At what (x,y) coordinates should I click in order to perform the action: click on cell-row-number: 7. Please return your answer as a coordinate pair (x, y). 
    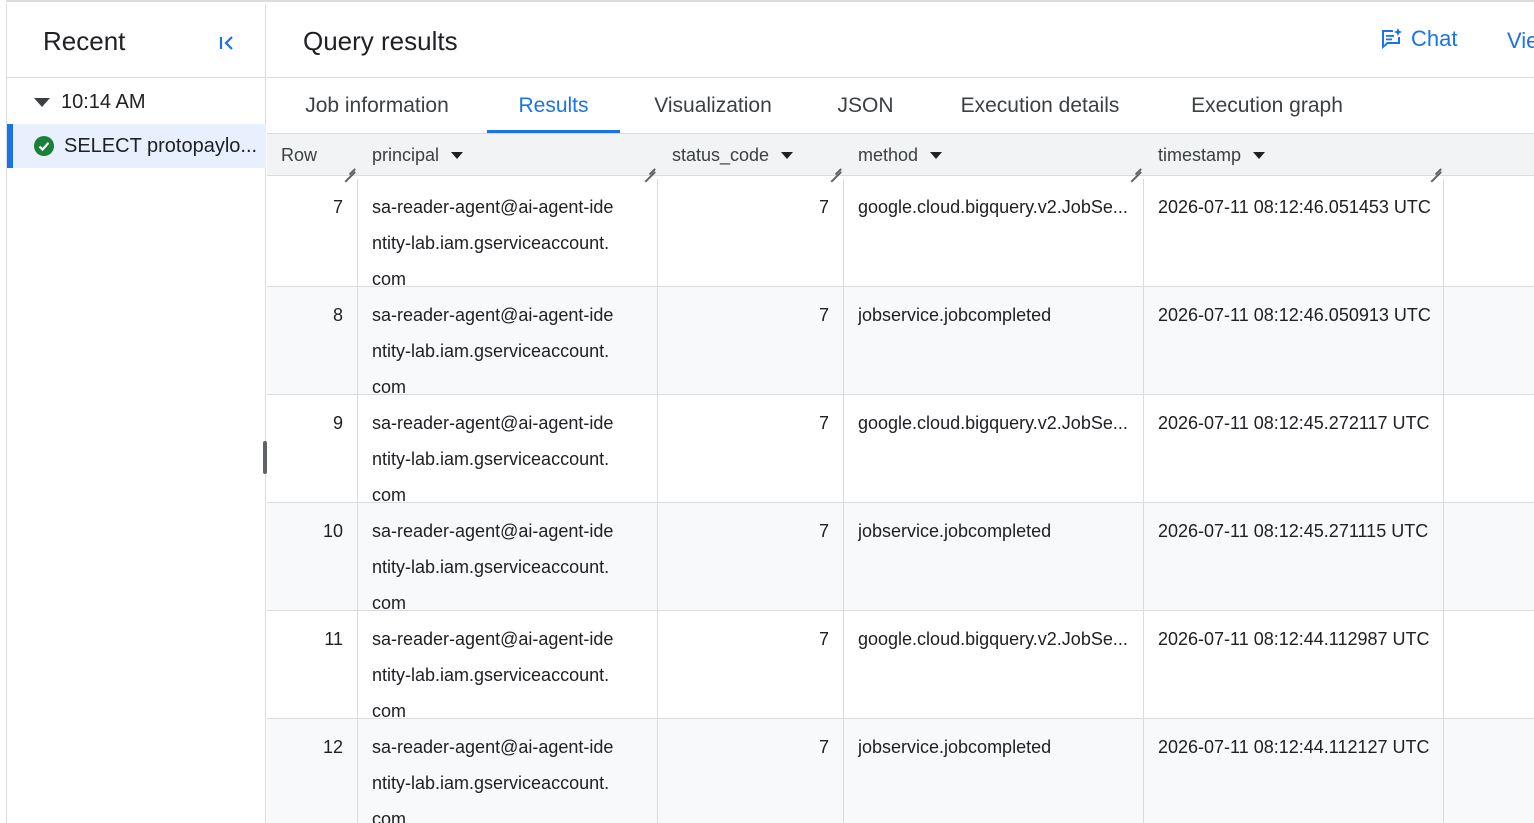
    Looking at the image, I should click on (312, 233).